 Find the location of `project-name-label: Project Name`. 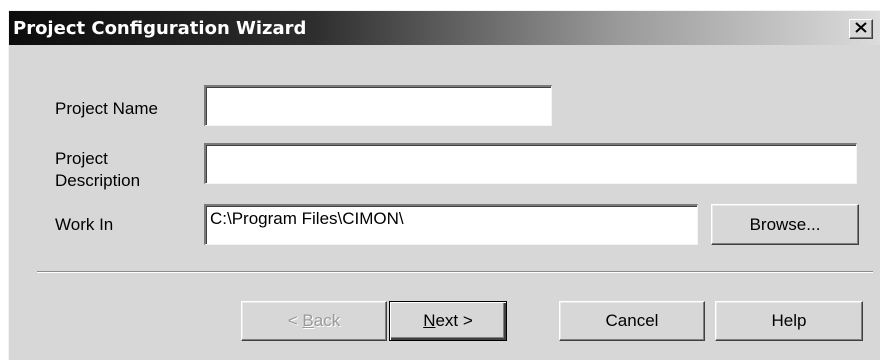

project-name-label: Project Name is located at coordinates (106, 108).